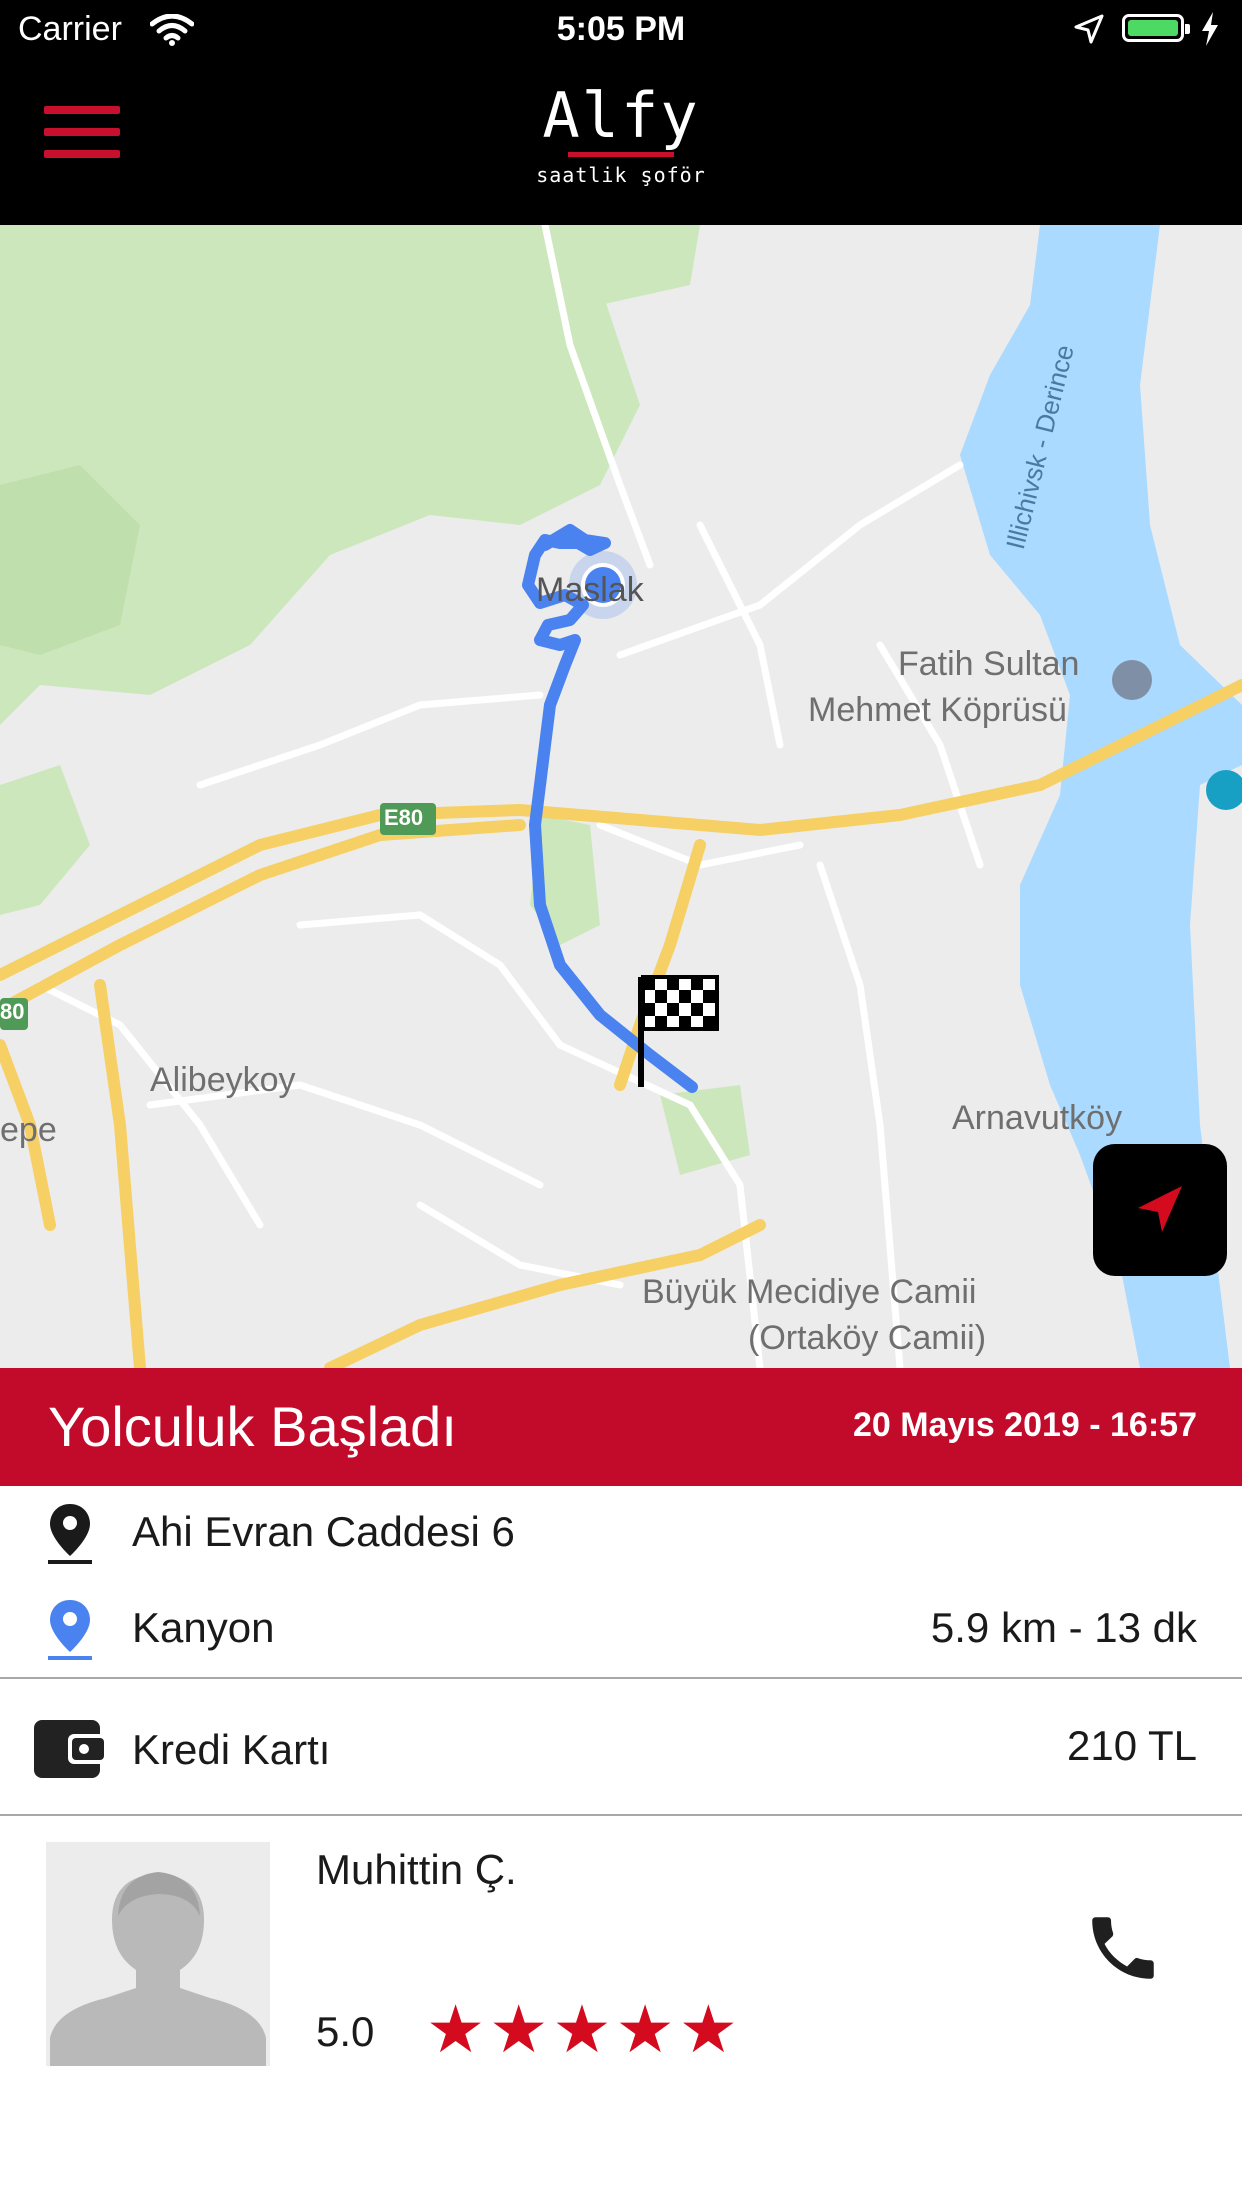 The image size is (1242, 2208). What do you see at coordinates (70, 1534) in the screenshot?
I see `pickup-pin-icon` at bounding box center [70, 1534].